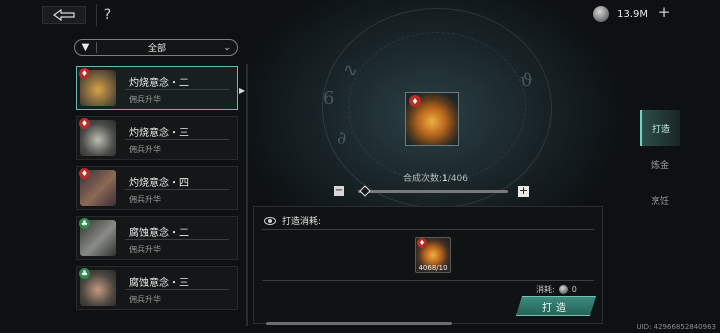  What do you see at coordinates (526, 80) in the screenshot?
I see `rune-glyph: ϑ` at bounding box center [526, 80].